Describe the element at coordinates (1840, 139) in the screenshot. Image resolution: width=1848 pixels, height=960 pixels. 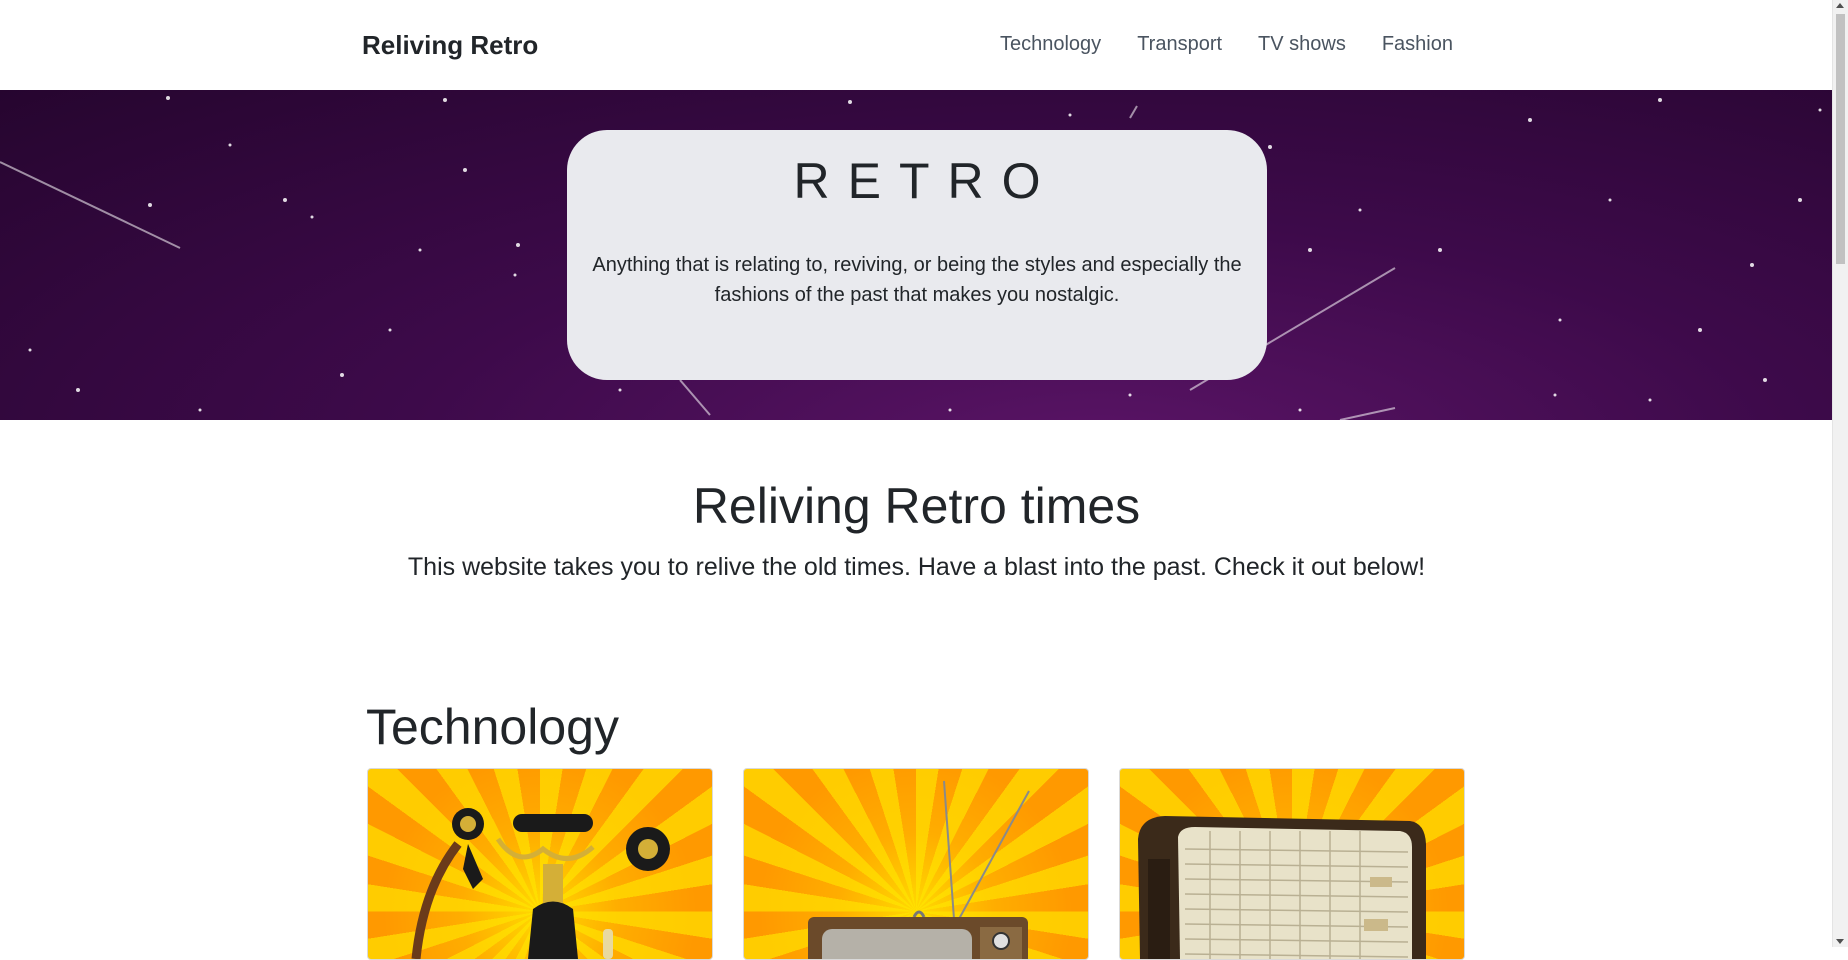
I see `scrollbar-thumb` at that location.